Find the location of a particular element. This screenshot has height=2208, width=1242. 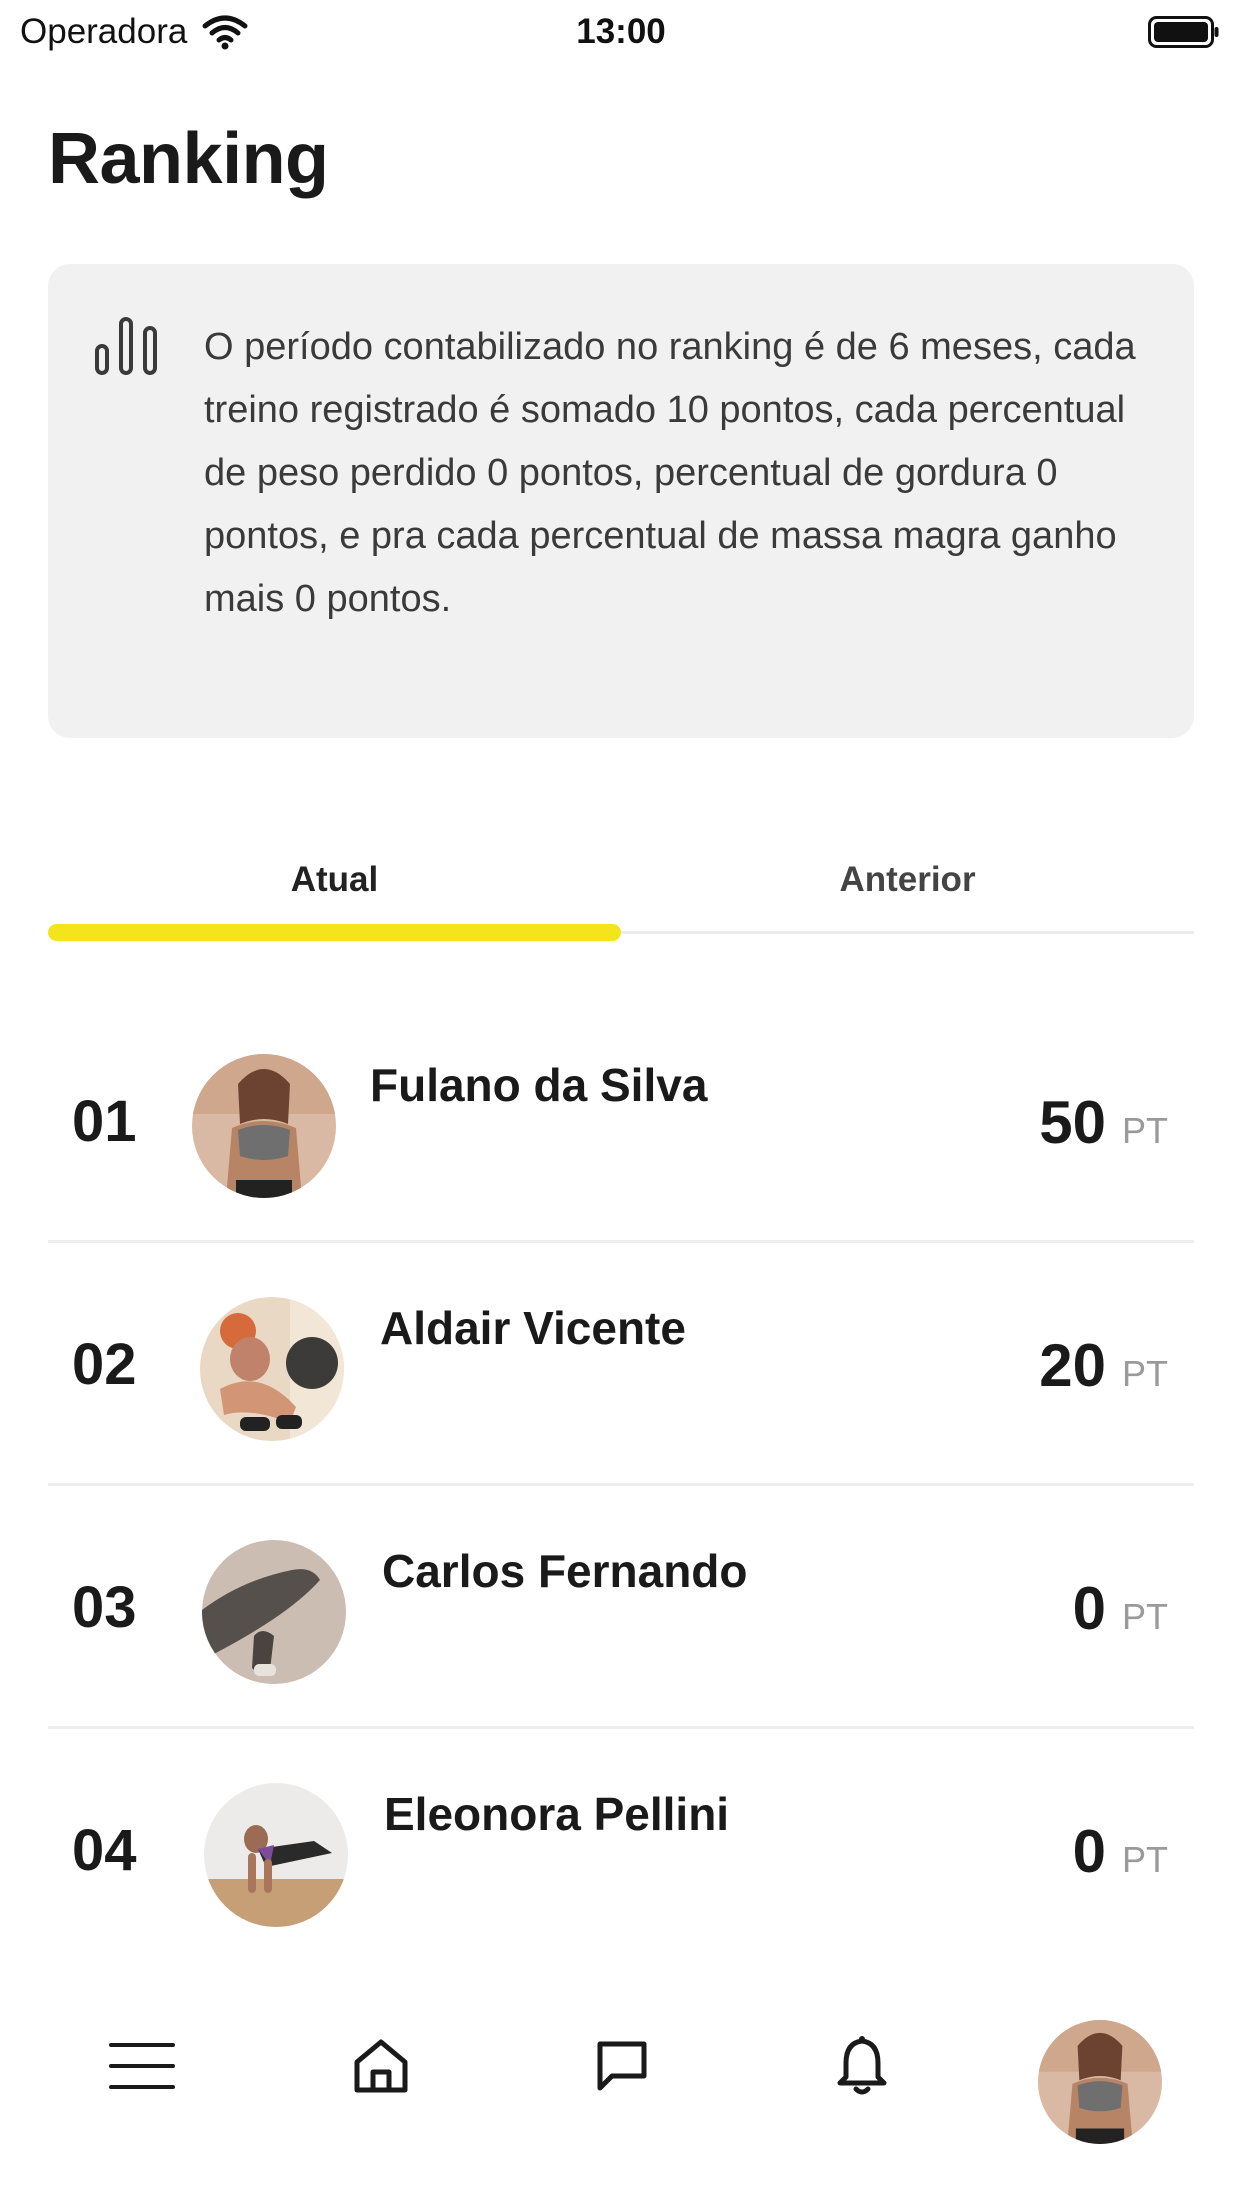

chat-icon is located at coordinates (622, 2066).